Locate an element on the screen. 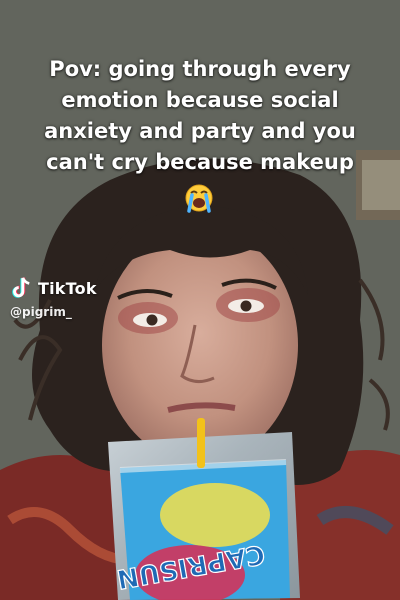 This screenshot has height=600, width=400. right-pupil is located at coordinates (246, 306).